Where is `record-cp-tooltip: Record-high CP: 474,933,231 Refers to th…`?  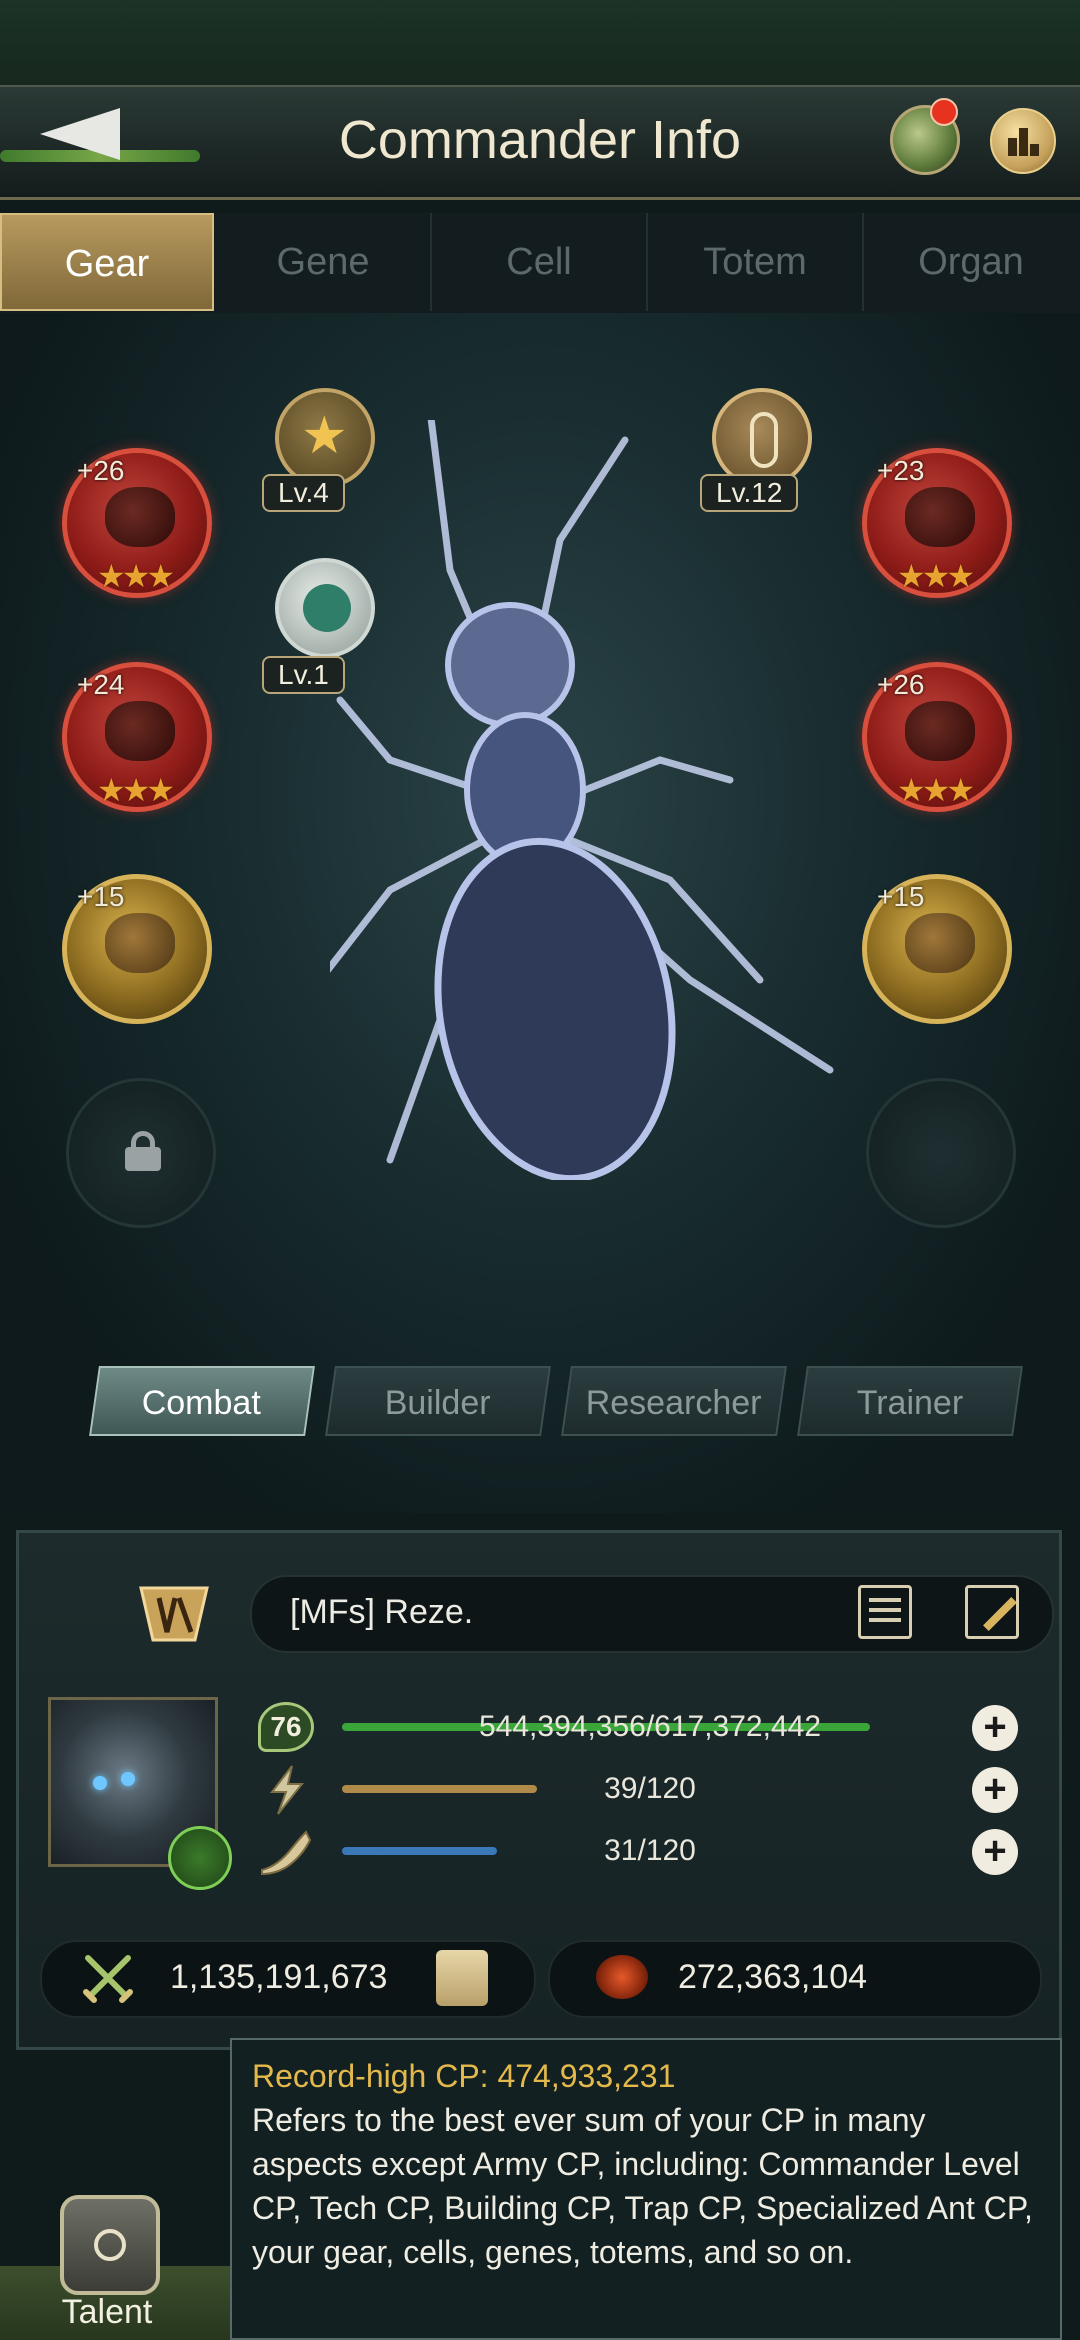
record-cp-tooltip: Record-high CP: 474,933,231 Refers to th… is located at coordinates (646, 2189).